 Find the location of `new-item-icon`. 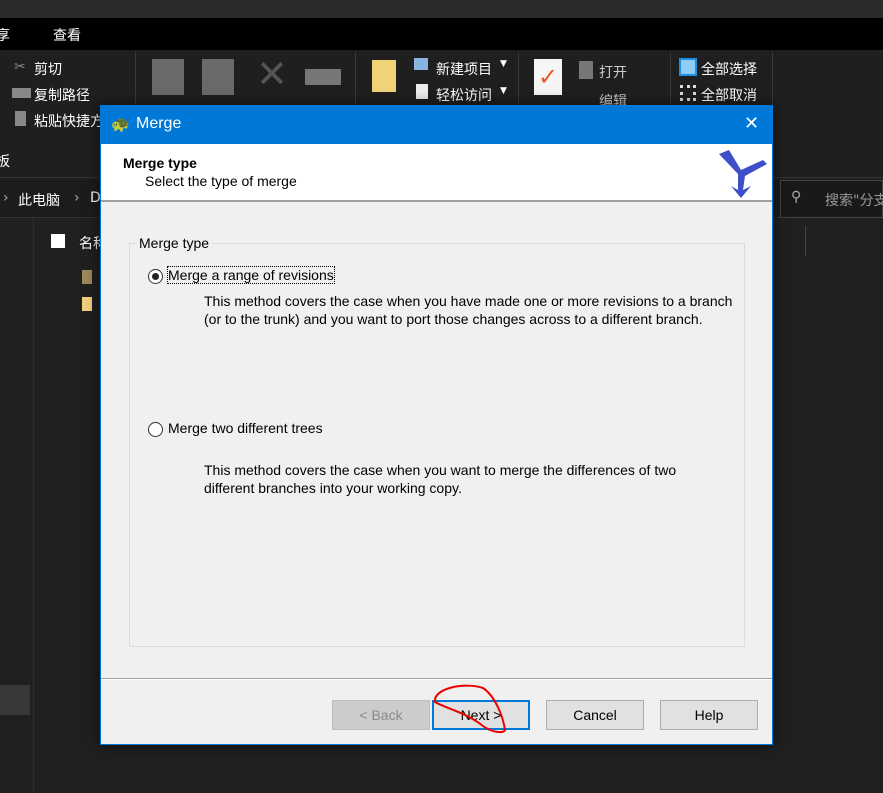

new-item-icon is located at coordinates (421, 64).